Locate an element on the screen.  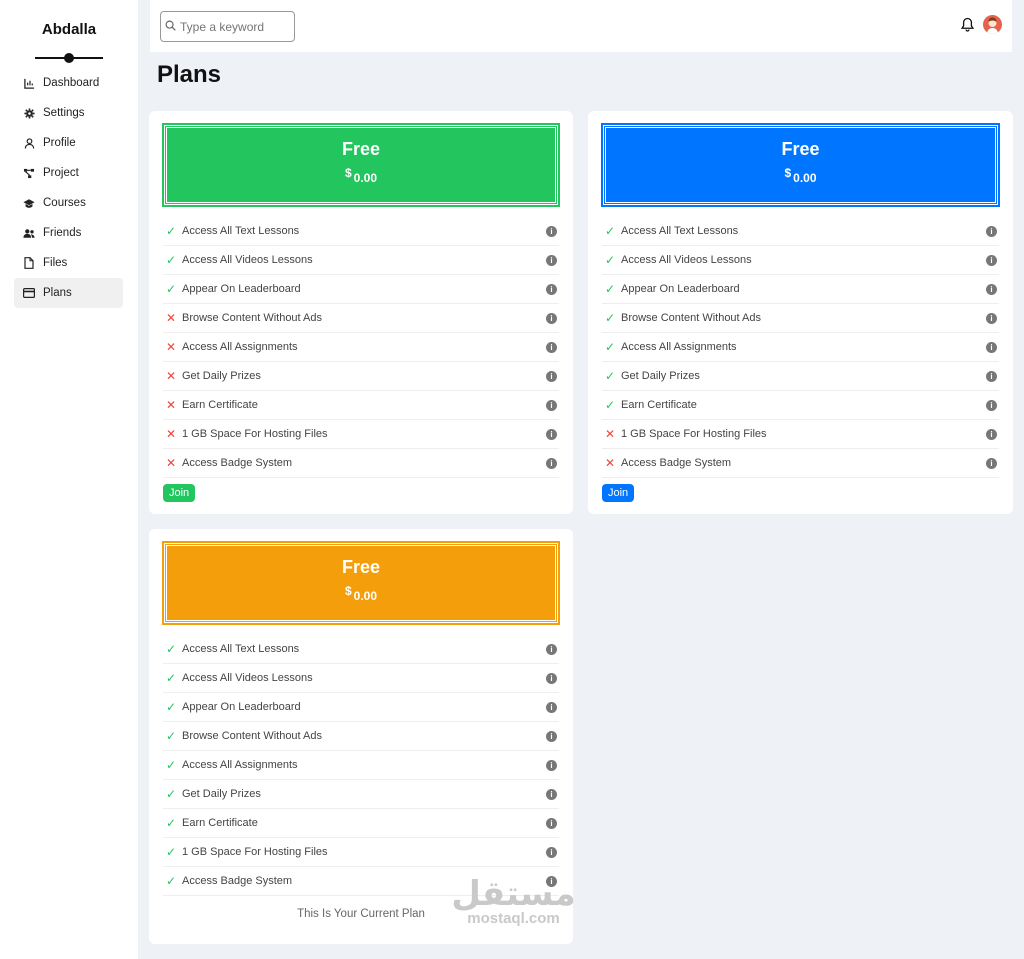
sidebar-item-files: Files is located at coordinates (68, 263).